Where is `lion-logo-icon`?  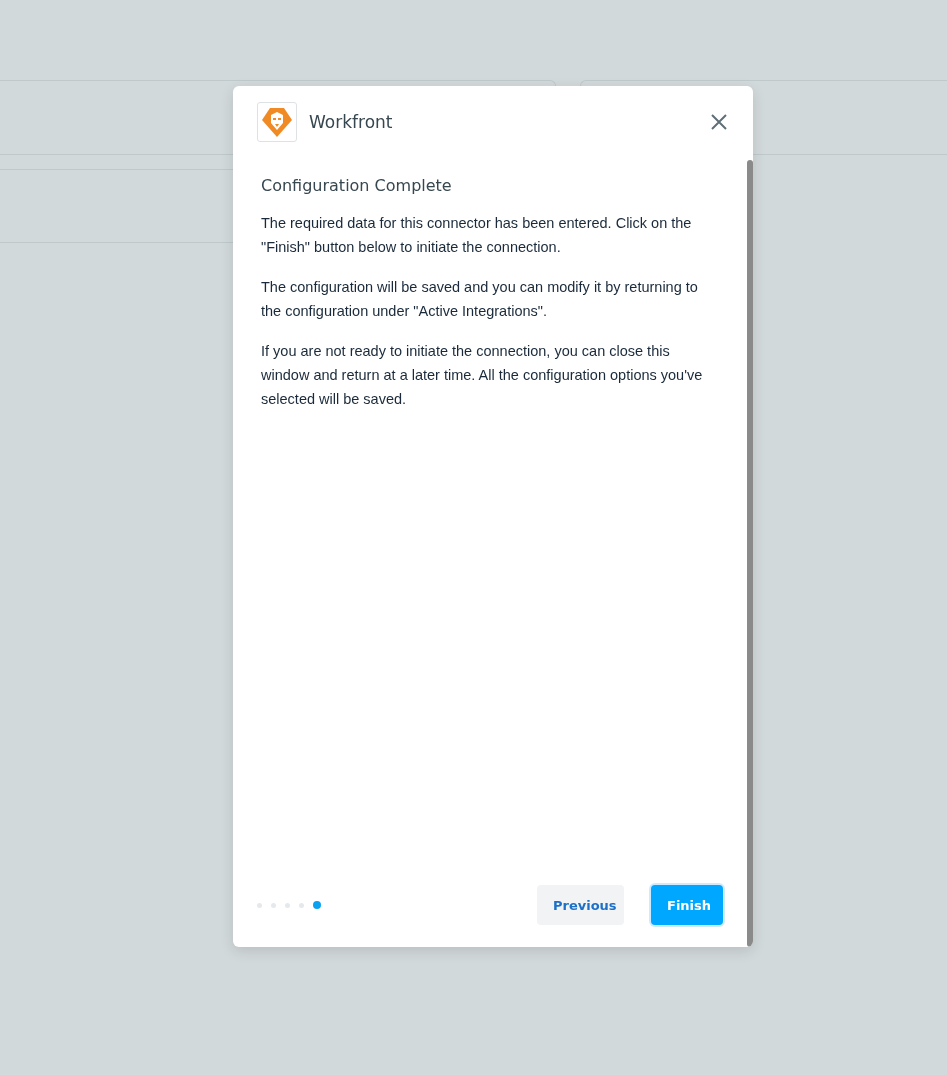
lion-logo-icon is located at coordinates (277, 122).